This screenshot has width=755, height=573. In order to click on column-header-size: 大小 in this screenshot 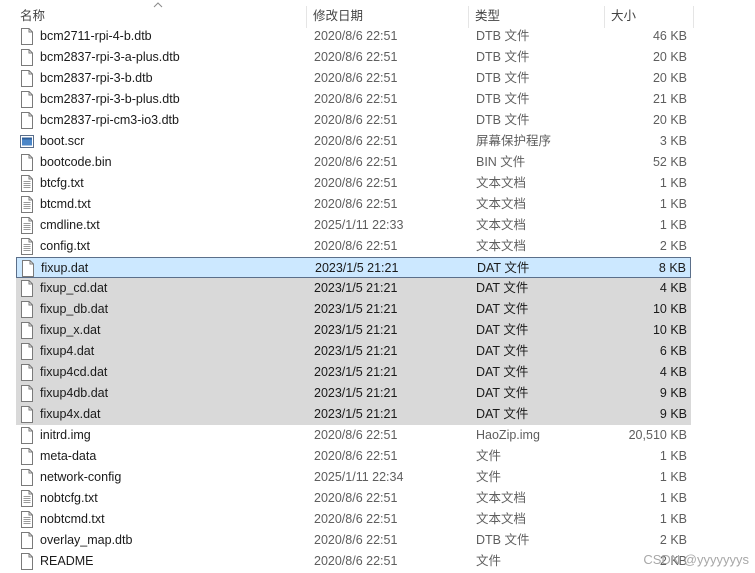, I will do `click(649, 16)`.